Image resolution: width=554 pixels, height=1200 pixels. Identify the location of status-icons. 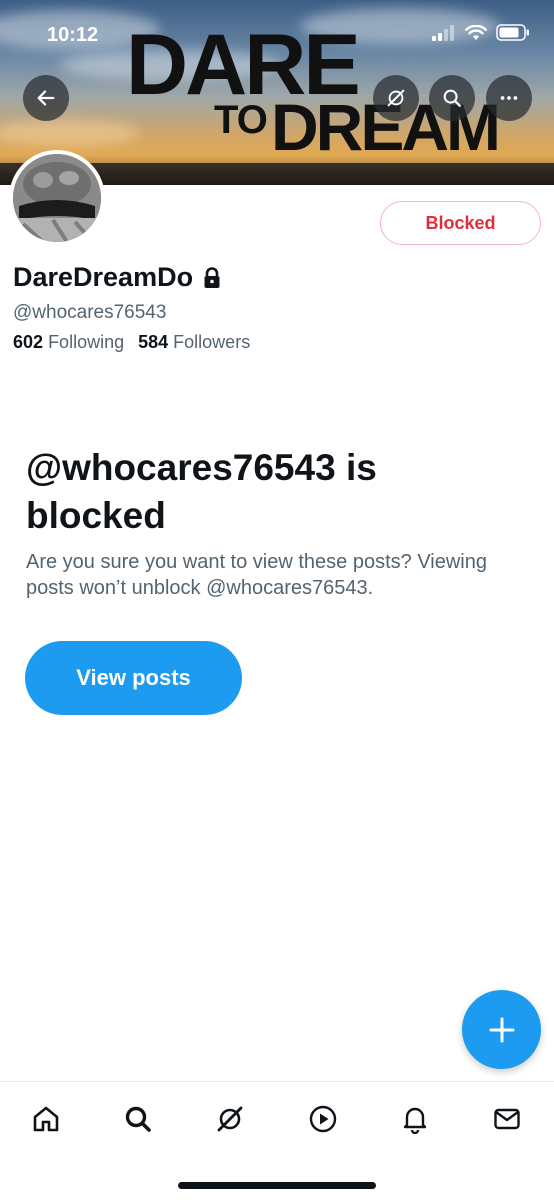
(481, 32).